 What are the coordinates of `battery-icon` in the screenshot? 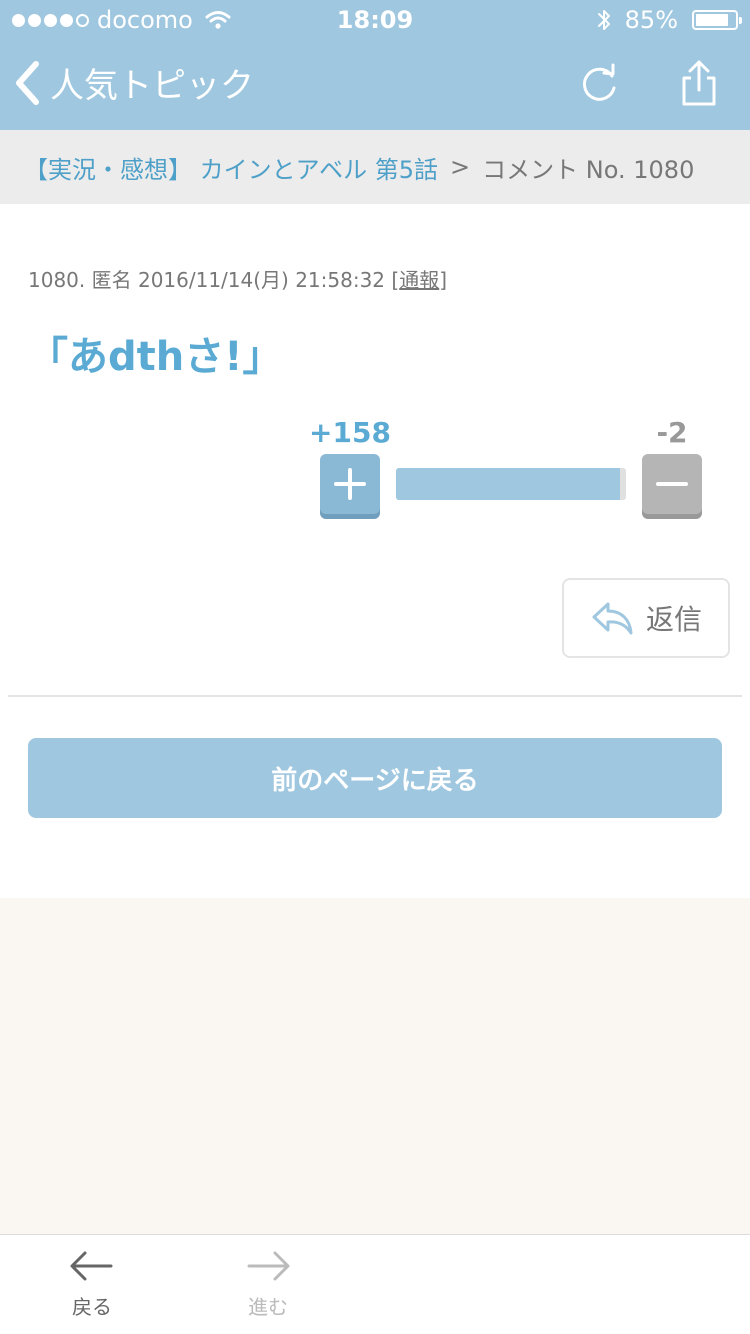 It's located at (717, 20).